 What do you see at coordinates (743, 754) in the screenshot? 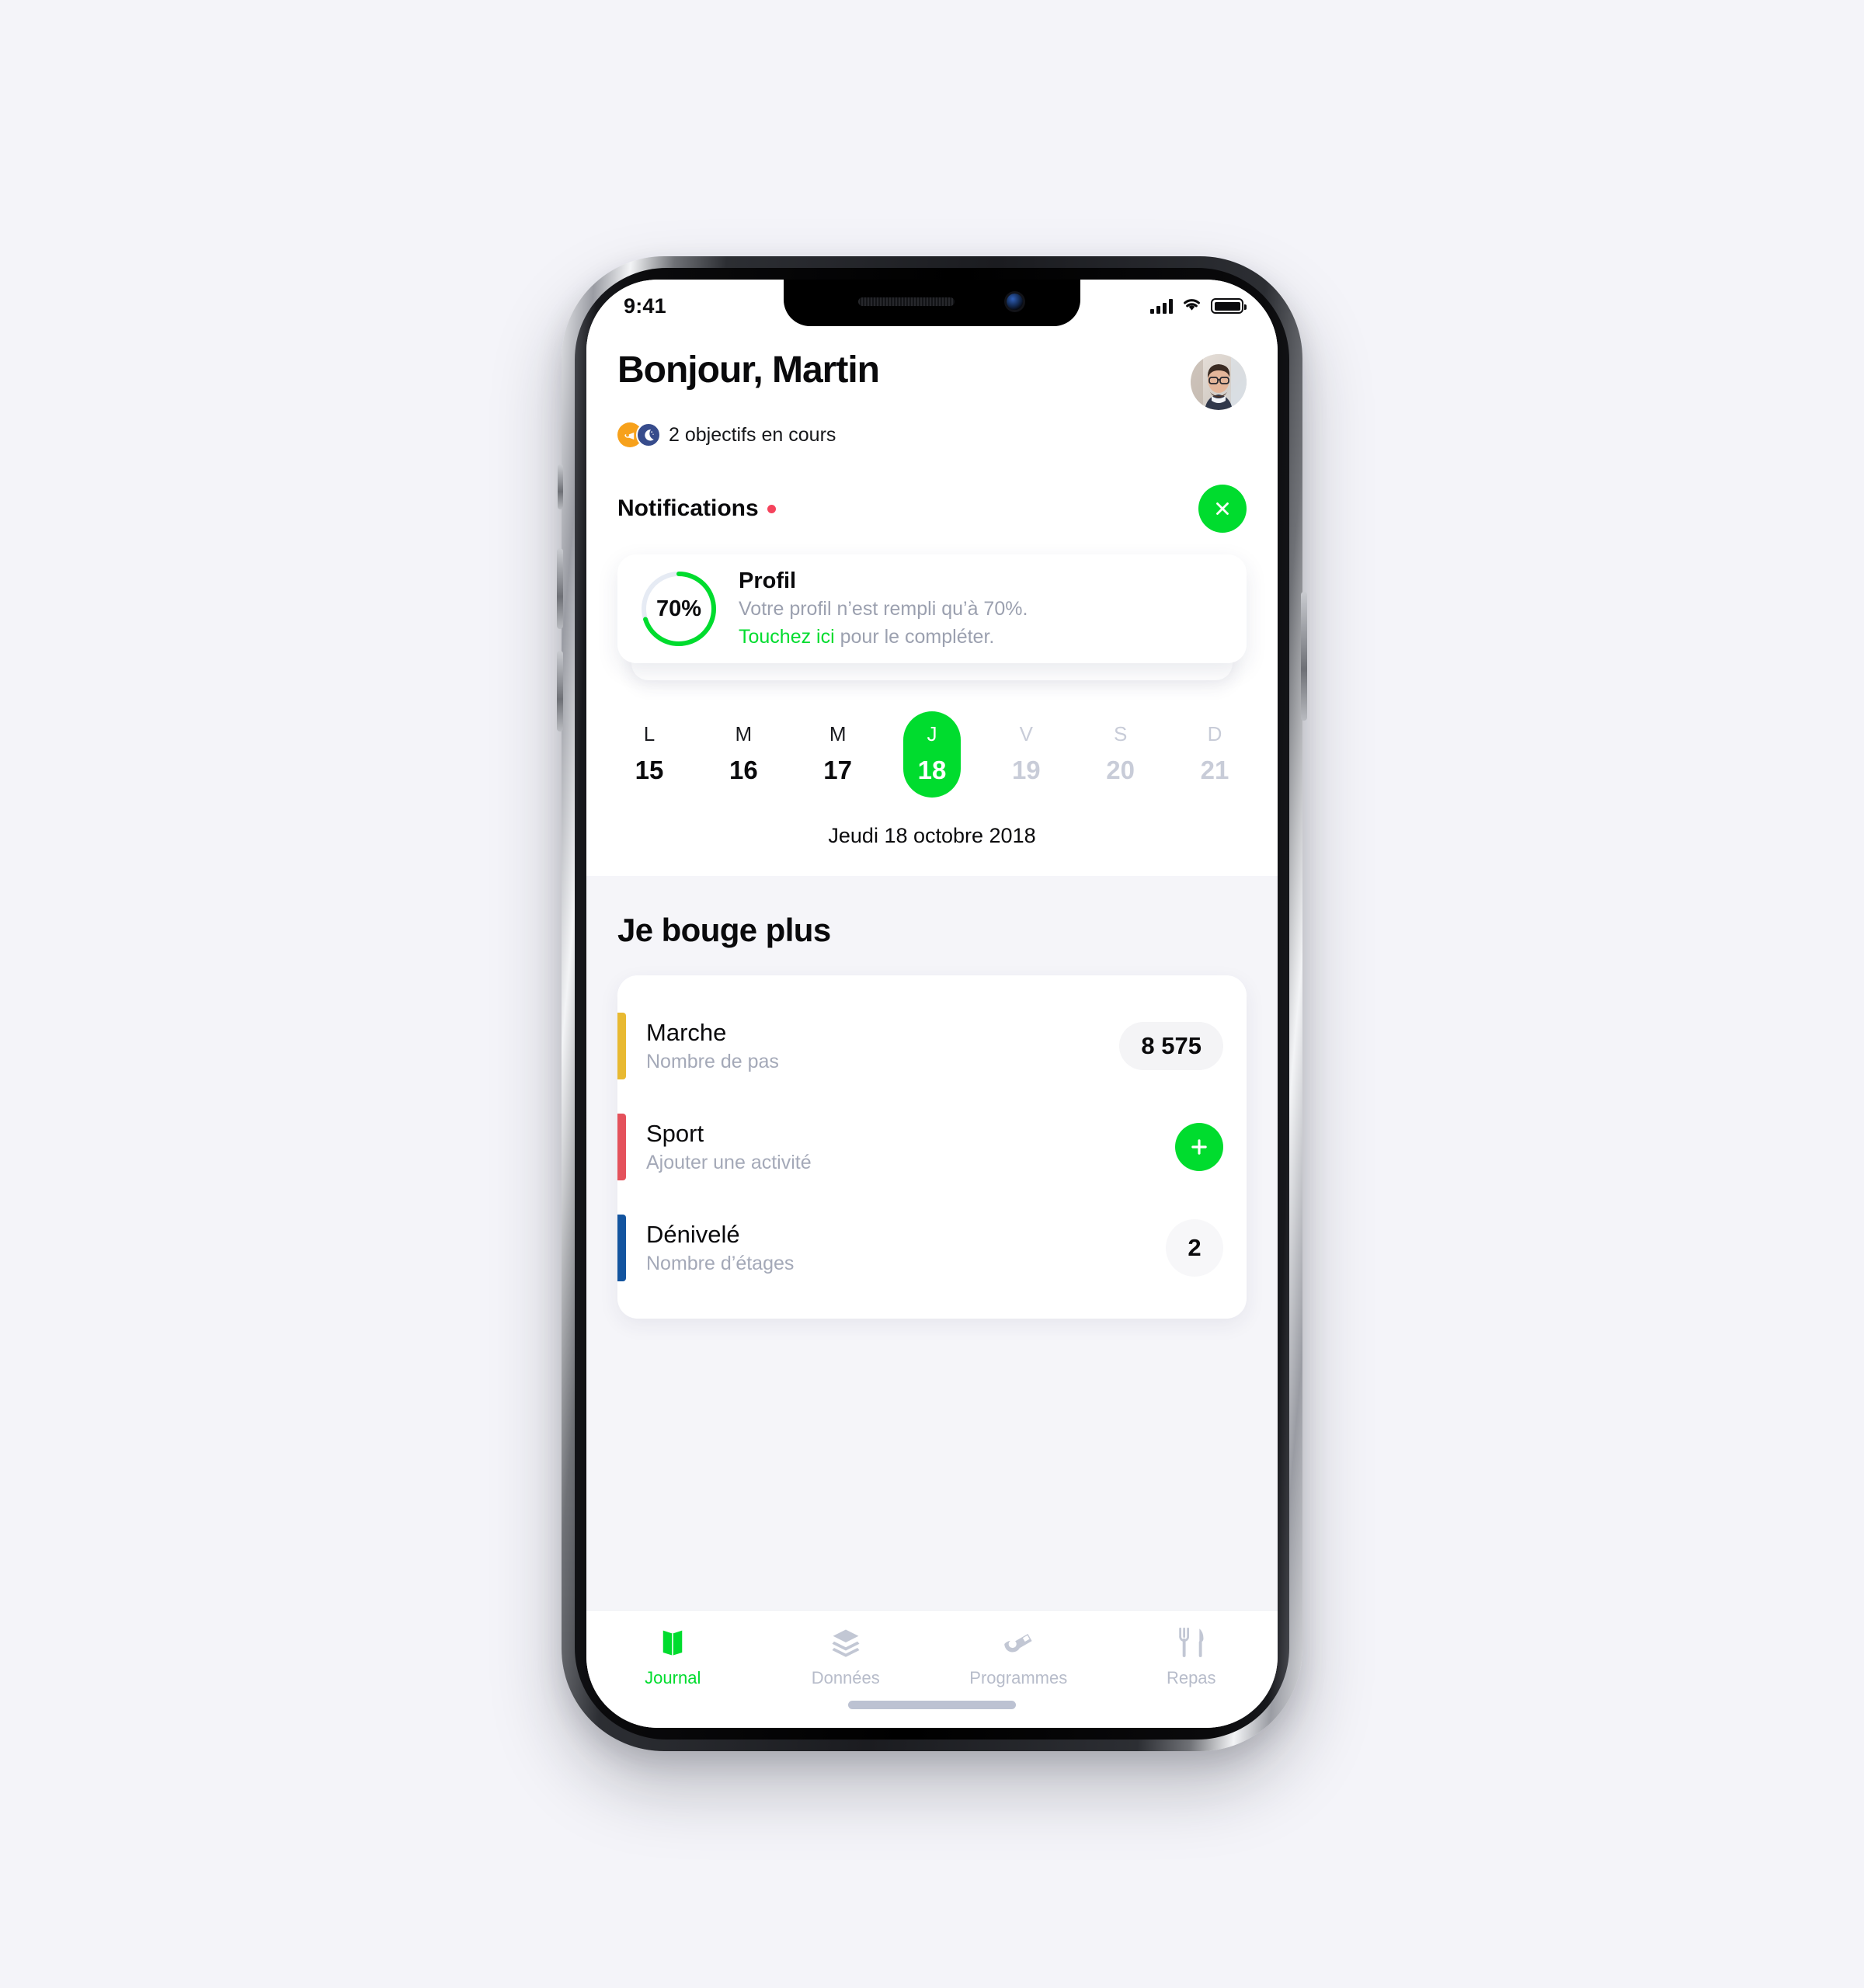
I see `calendar-day-16: M 16` at bounding box center [743, 754].